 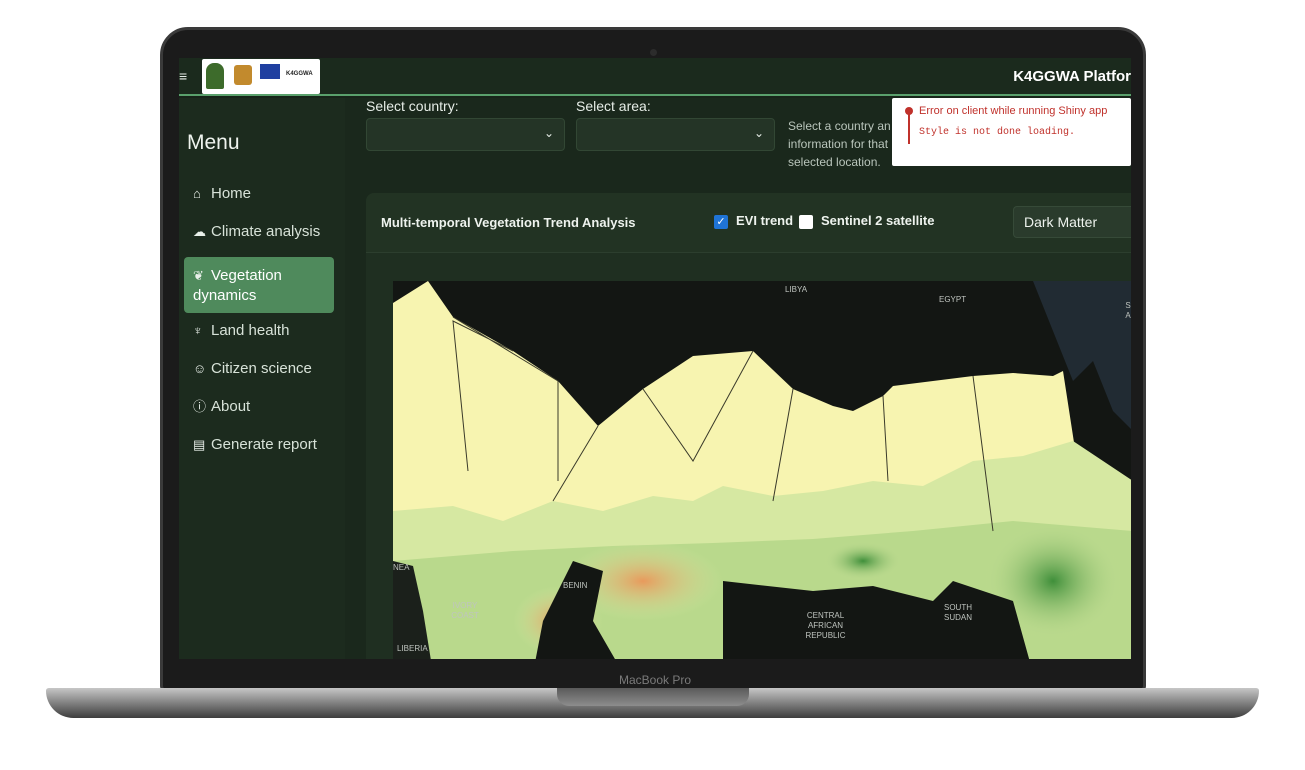 What do you see at coordinates (957, 612) in the screenshot?
I see `map-label-south-sudan: SOUTH SUDAN` at bounding box center [957, 612].